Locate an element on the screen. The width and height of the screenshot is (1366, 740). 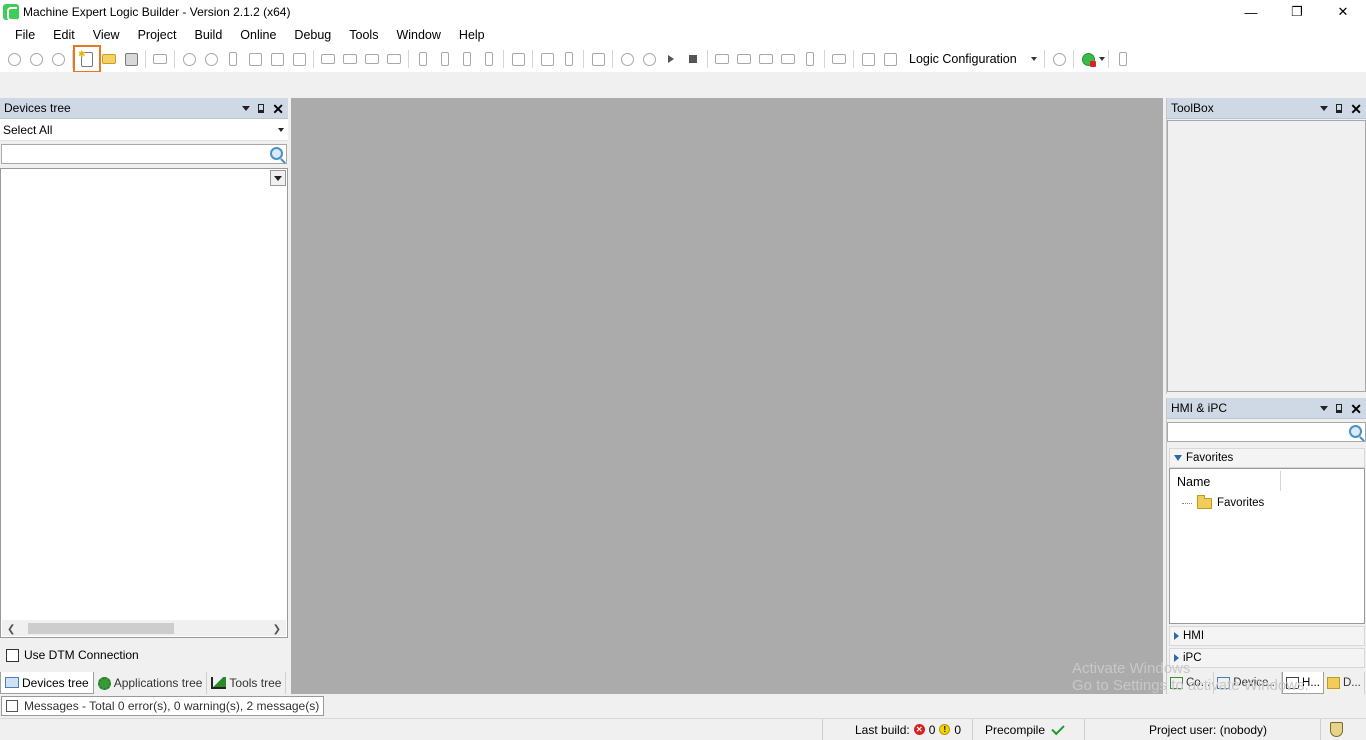
menu-debug: Debug is located at coordinates (312, 35).